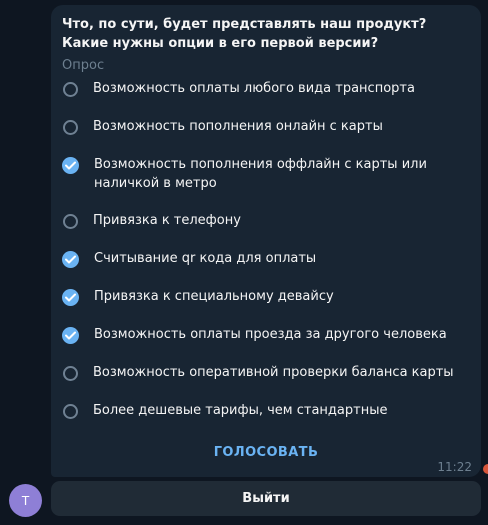  Describe the element at coordinates (454, 467) in the screenshot. I see `message-time: 11:22` at that location.